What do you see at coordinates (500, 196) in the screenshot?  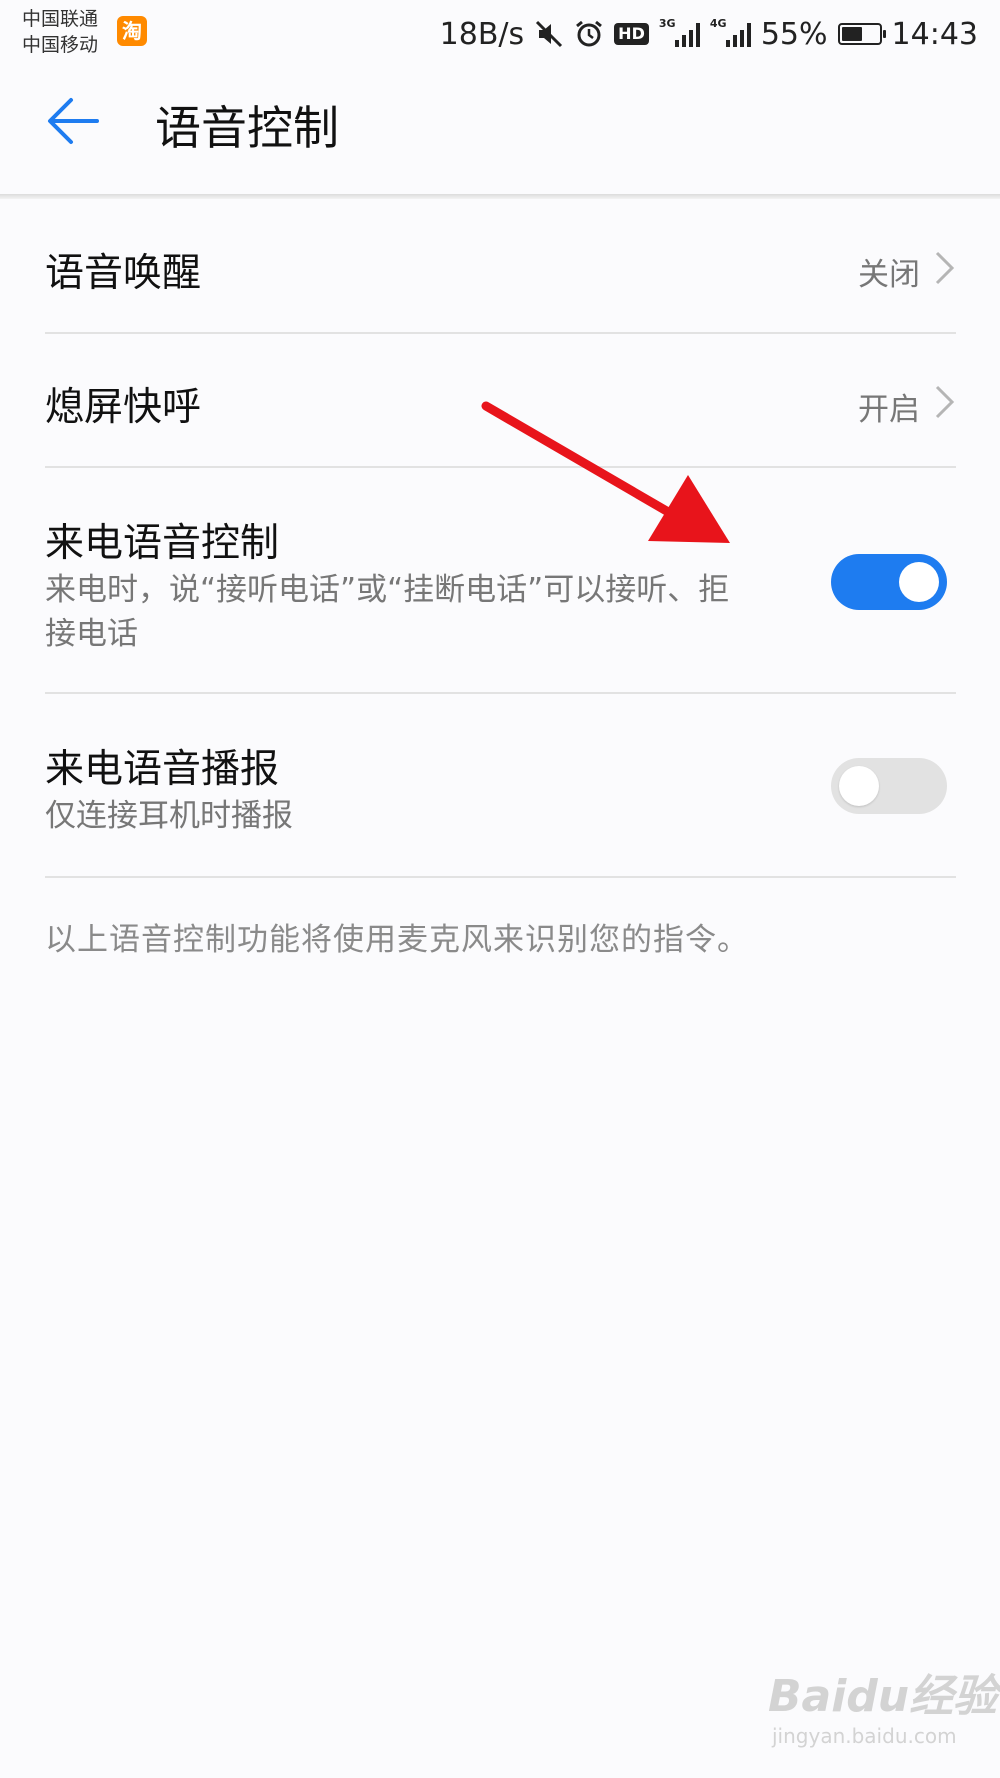 I see `header-divider` at bounding box center [500, 196].